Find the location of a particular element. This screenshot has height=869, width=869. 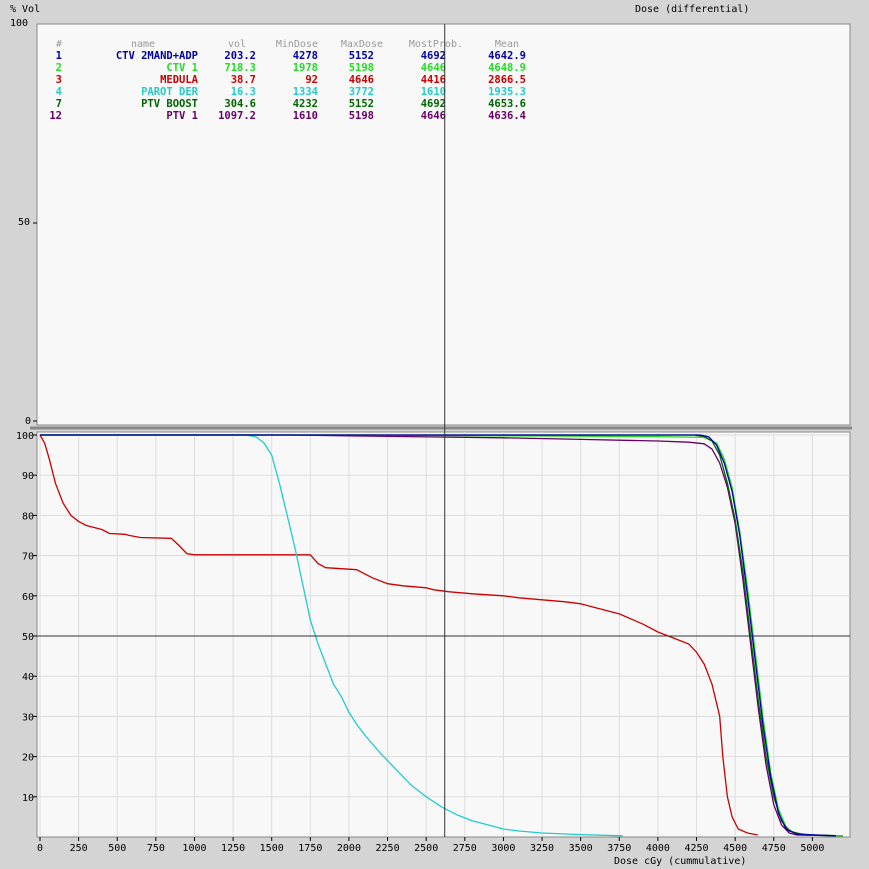

x-tick-label: 2500 is located at coordinates (426, 848).